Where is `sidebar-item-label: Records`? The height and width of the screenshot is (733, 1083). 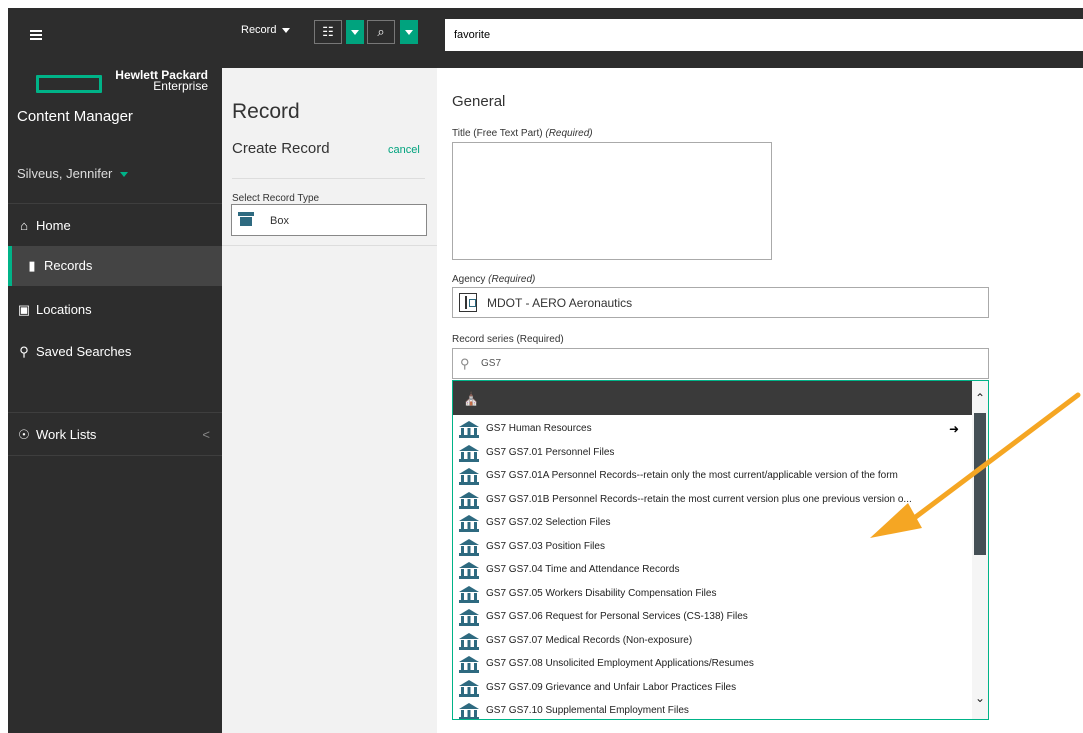
sidebar-item-label: Records is located at coordinates (68, 265).